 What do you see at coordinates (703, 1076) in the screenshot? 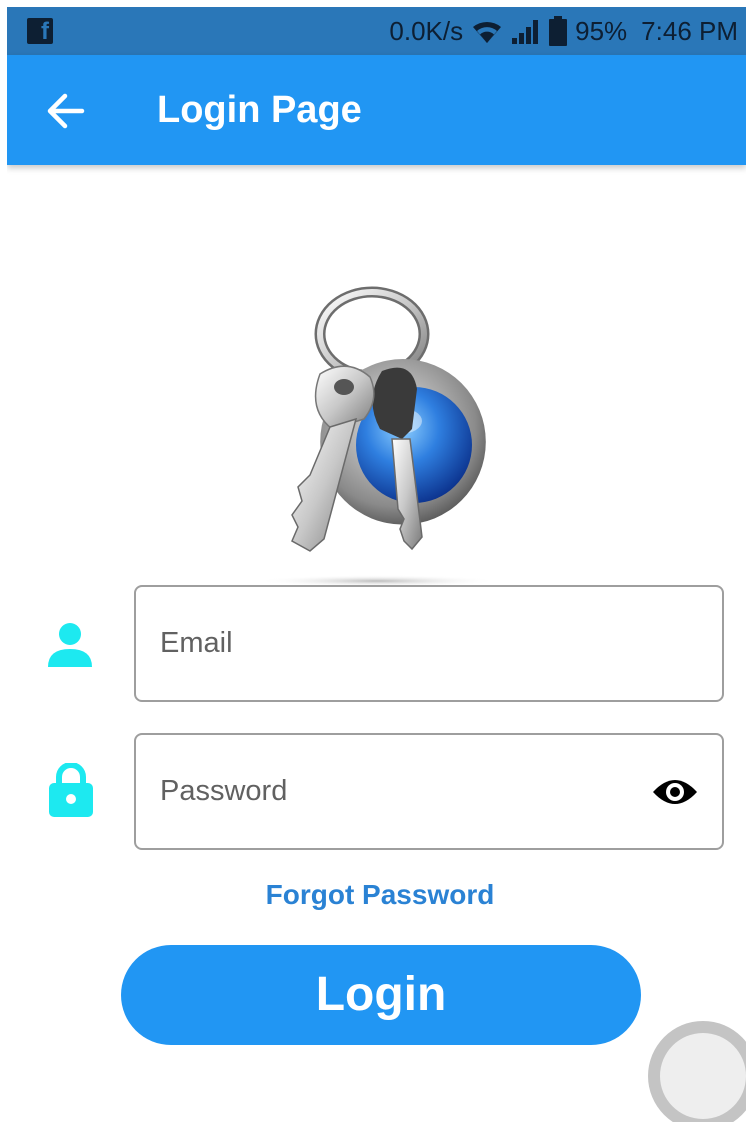
I see `assistive-touch-inner` at bounding box center [703, 1076].